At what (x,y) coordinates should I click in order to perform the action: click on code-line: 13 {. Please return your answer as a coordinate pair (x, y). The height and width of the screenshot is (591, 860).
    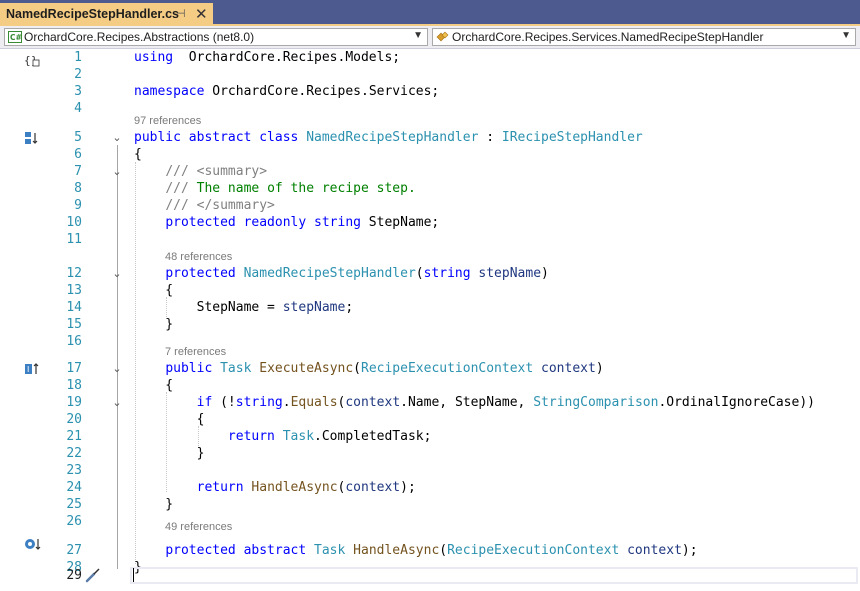
    Looking at the image, I should click on (430, 290).